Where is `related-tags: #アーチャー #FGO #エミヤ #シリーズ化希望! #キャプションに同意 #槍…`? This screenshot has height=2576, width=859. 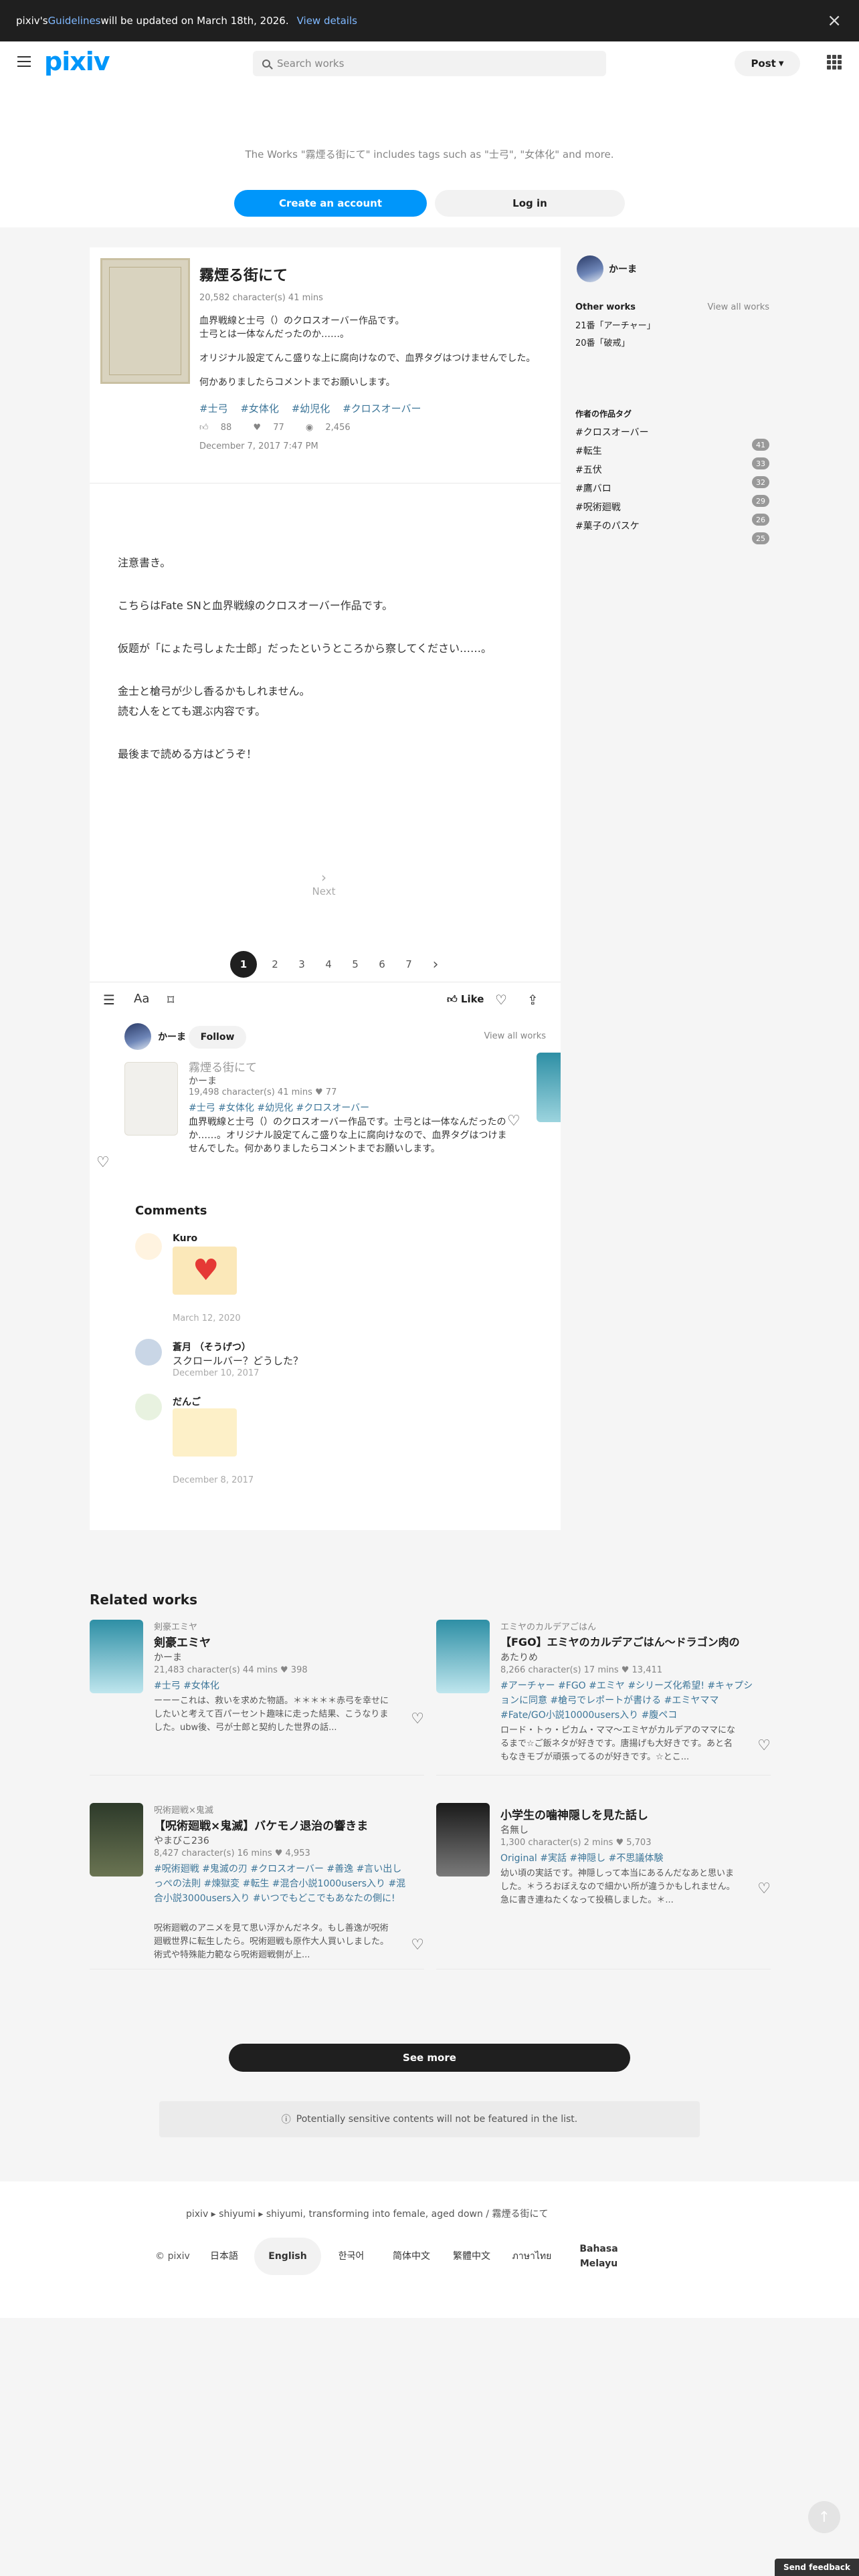 related-tags: #アーチャー #FGO #エミヤ #シリーズ化希望! #キャプションに同意 #槍… is located at coordinates (627, 1701).